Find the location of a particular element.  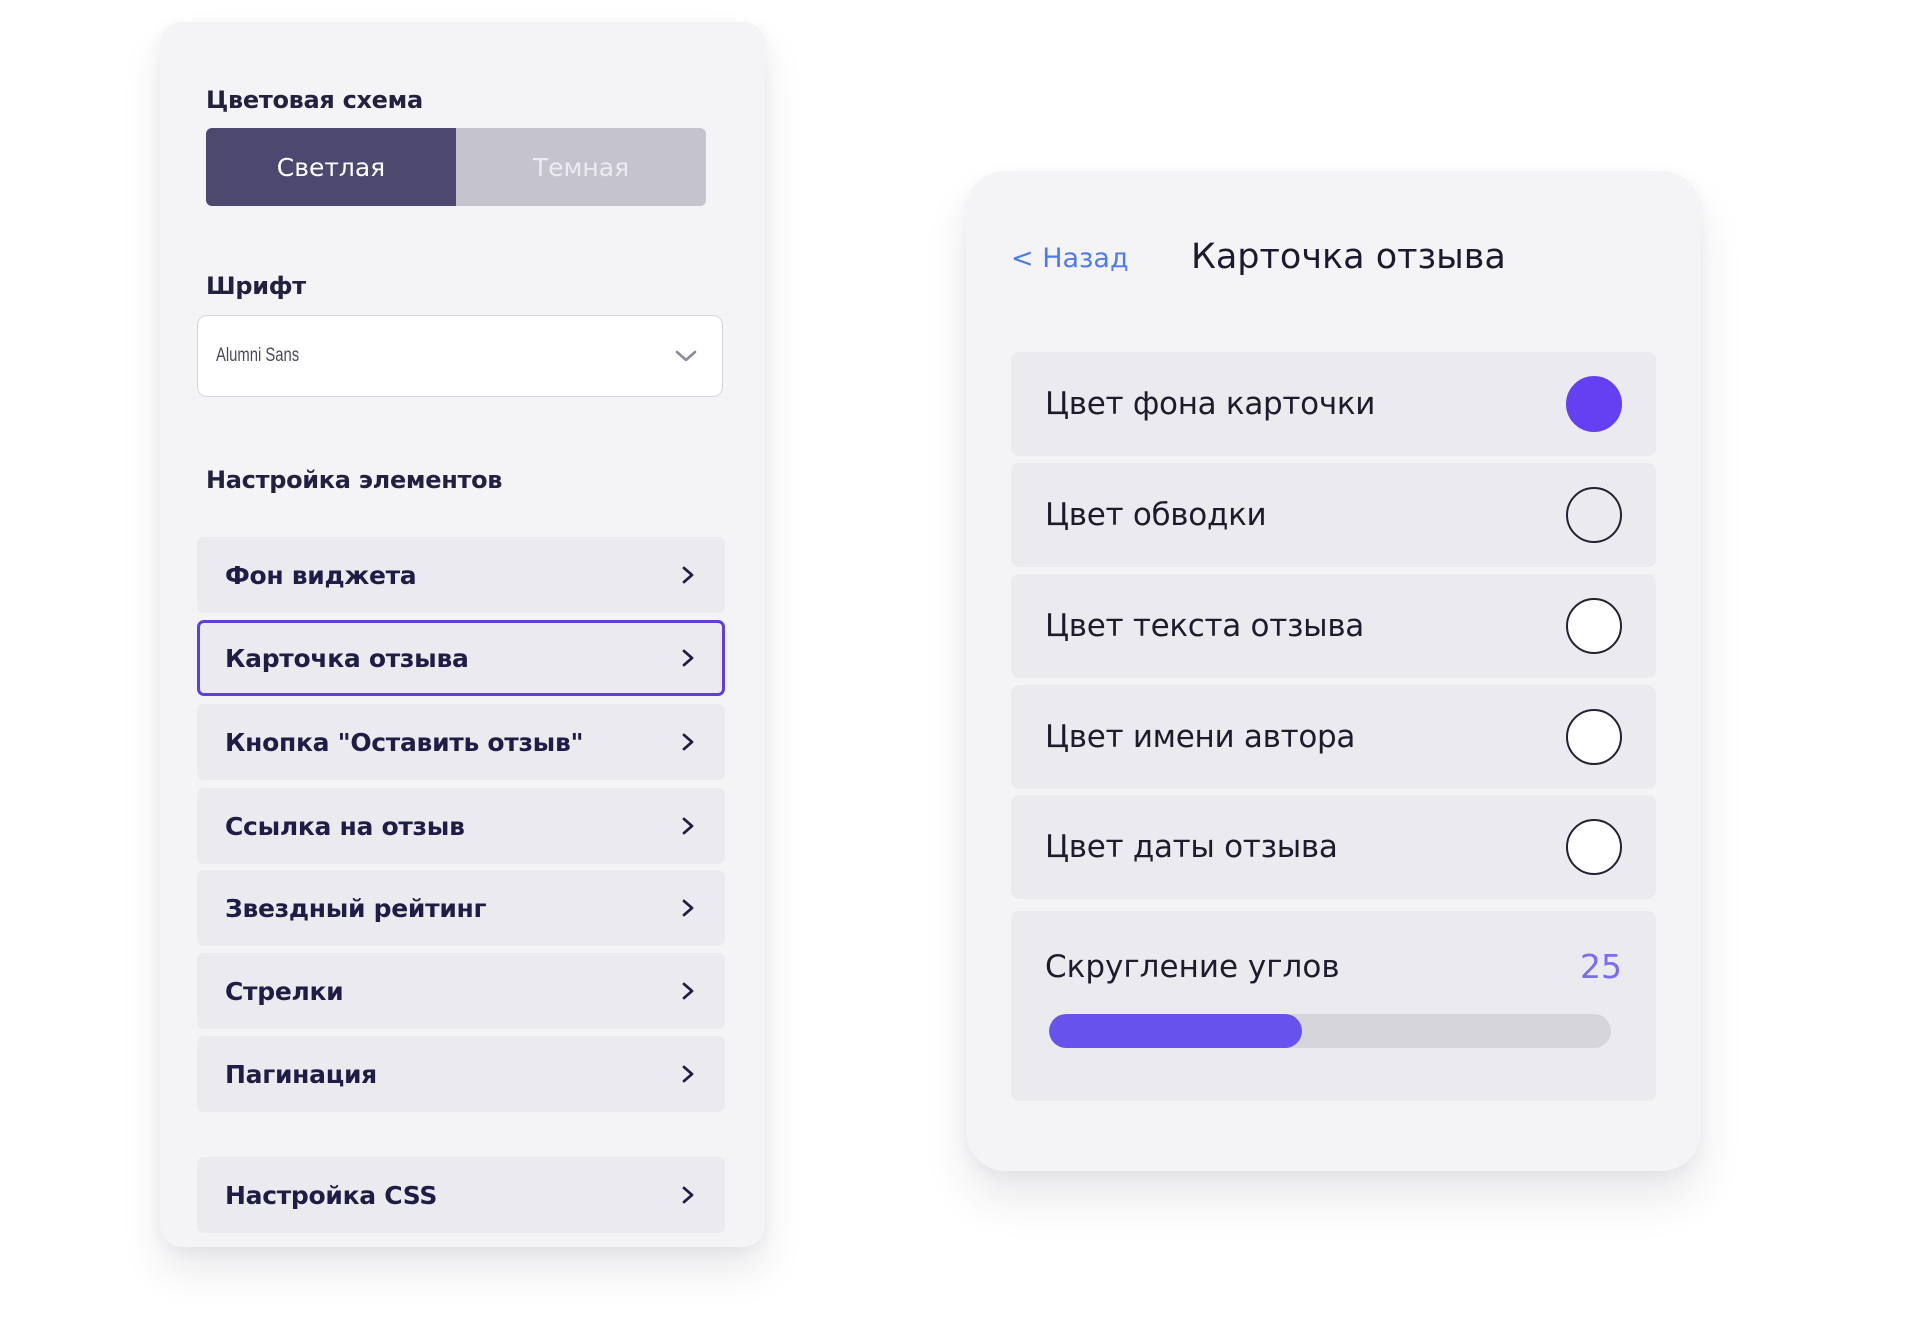

menu-item-label: Карточка отзыва is located at coordinates (347, 658).